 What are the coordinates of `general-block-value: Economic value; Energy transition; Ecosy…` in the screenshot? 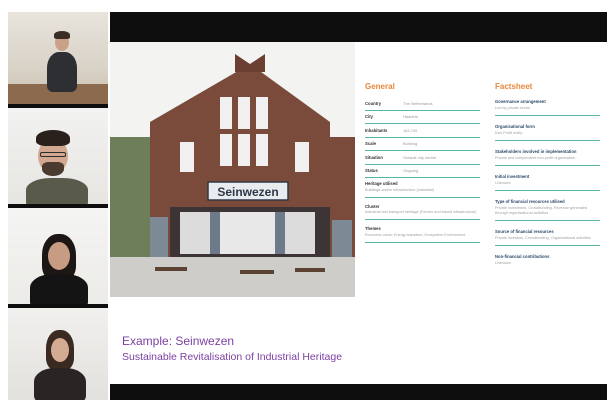 It's located at (415, 234).